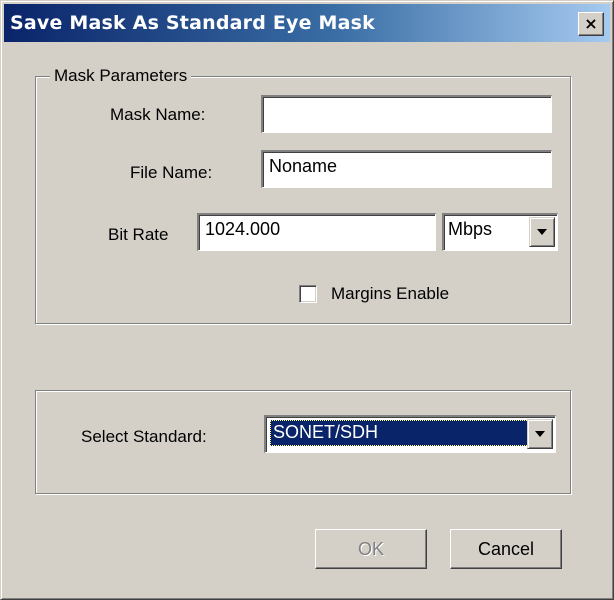 The height and width of the screenshot is (600, 614). I want to click on standard-selected-value: SONET/SDH, so click(411, 433).